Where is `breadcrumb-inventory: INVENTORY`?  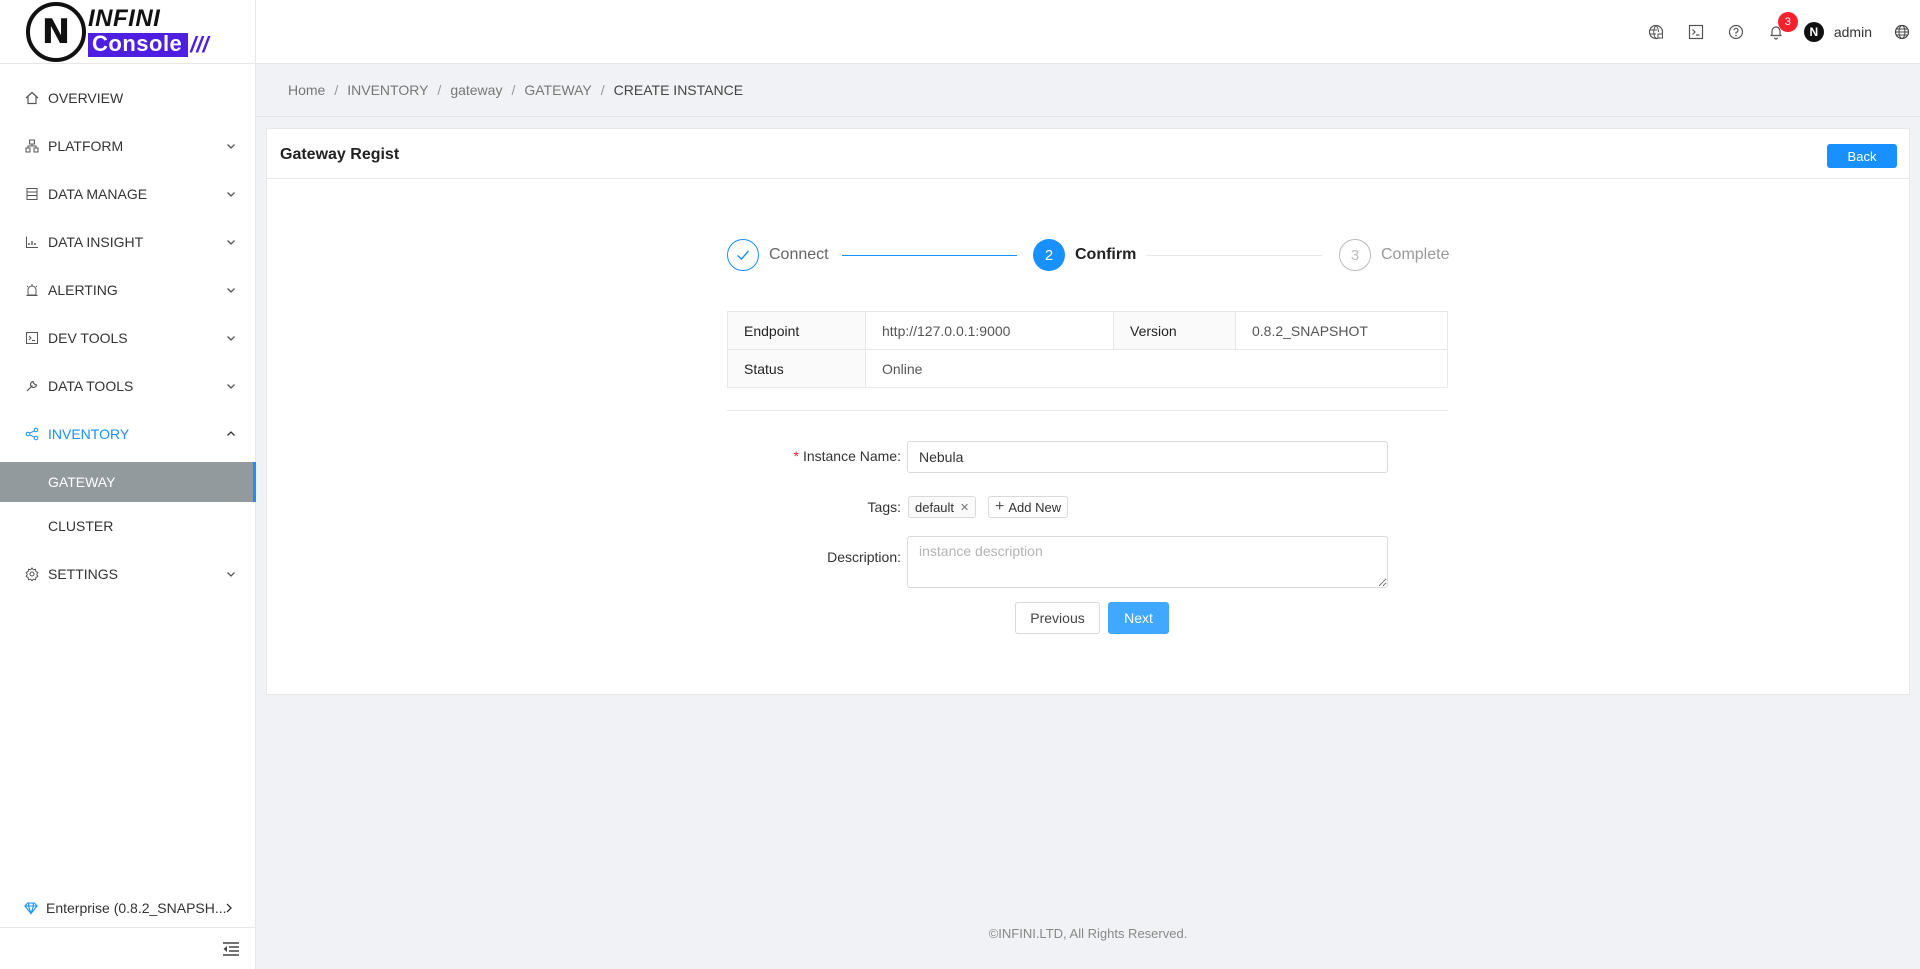 breadcrumb-inventory: INVENTORY is located at coordinates (387, 90).